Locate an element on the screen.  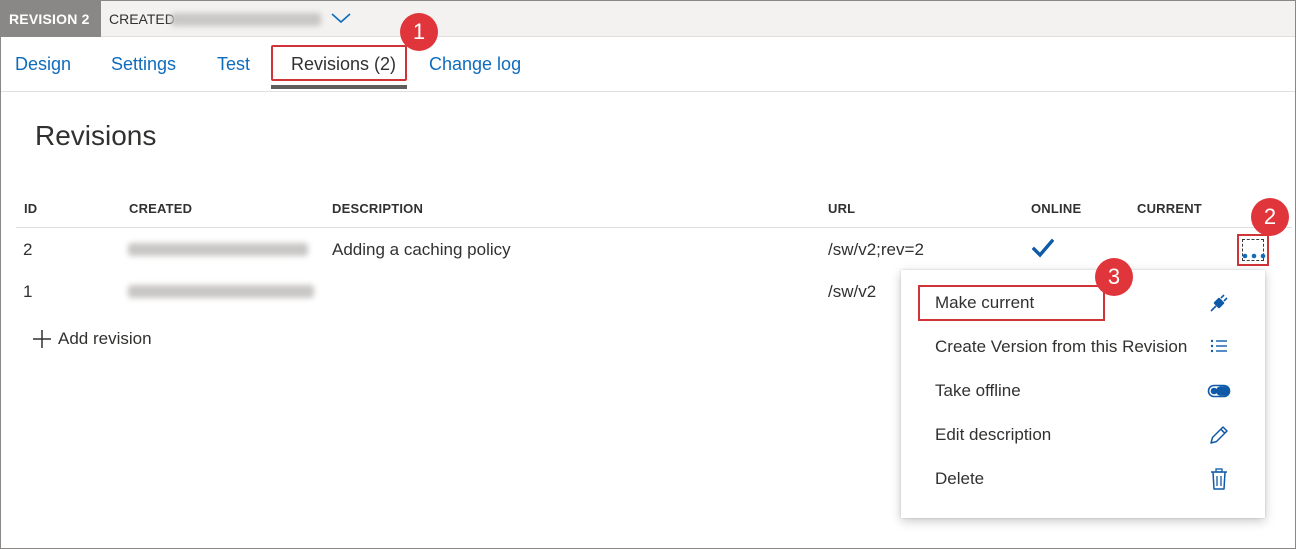
tab-change-log: Change log is located at coordinates (475, 64).